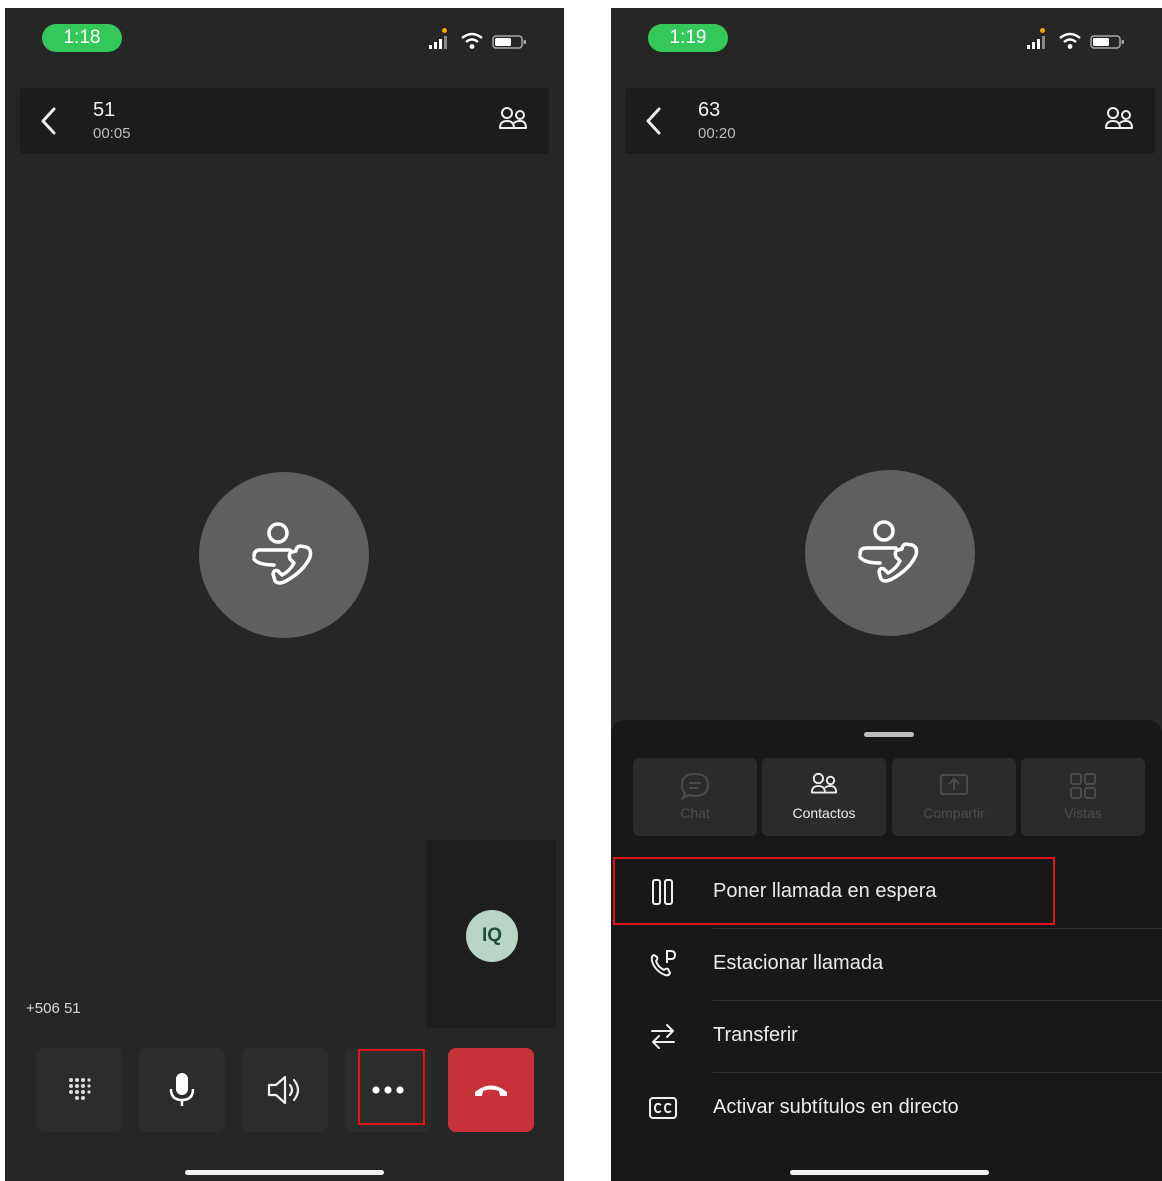 This screenshot has width=1162, height=1181. I want to click on caller-number: +506 51, so click(53, 1008).